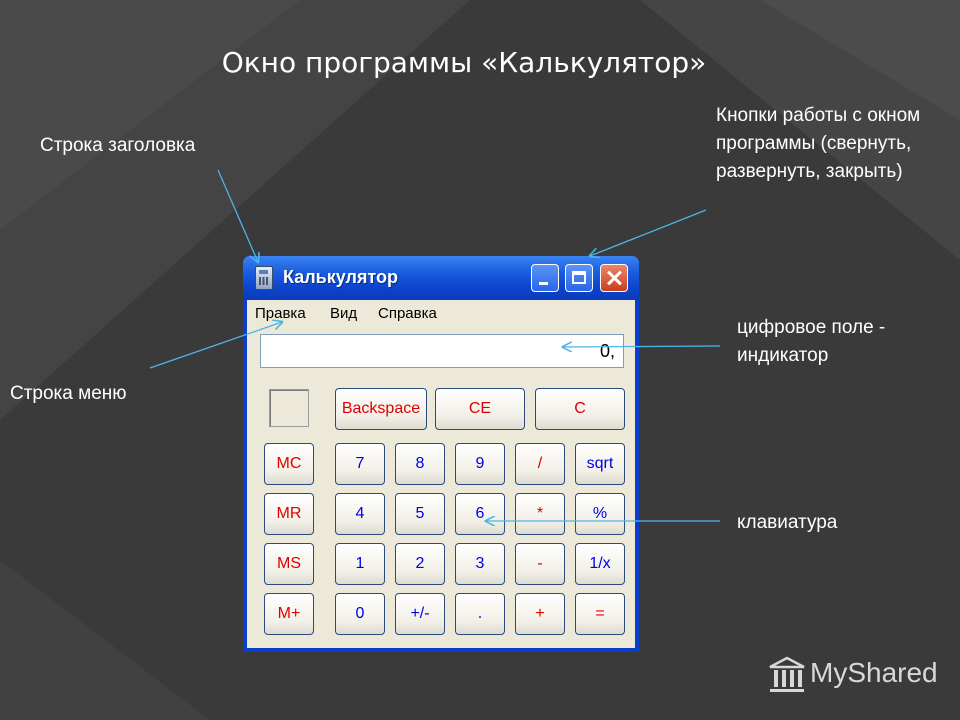 This screenshot has width=960, height=720. What do you see at coordinates (289, 564) in the screenshot?
I see `ms-button: MS` at bounding box center [289, 564].